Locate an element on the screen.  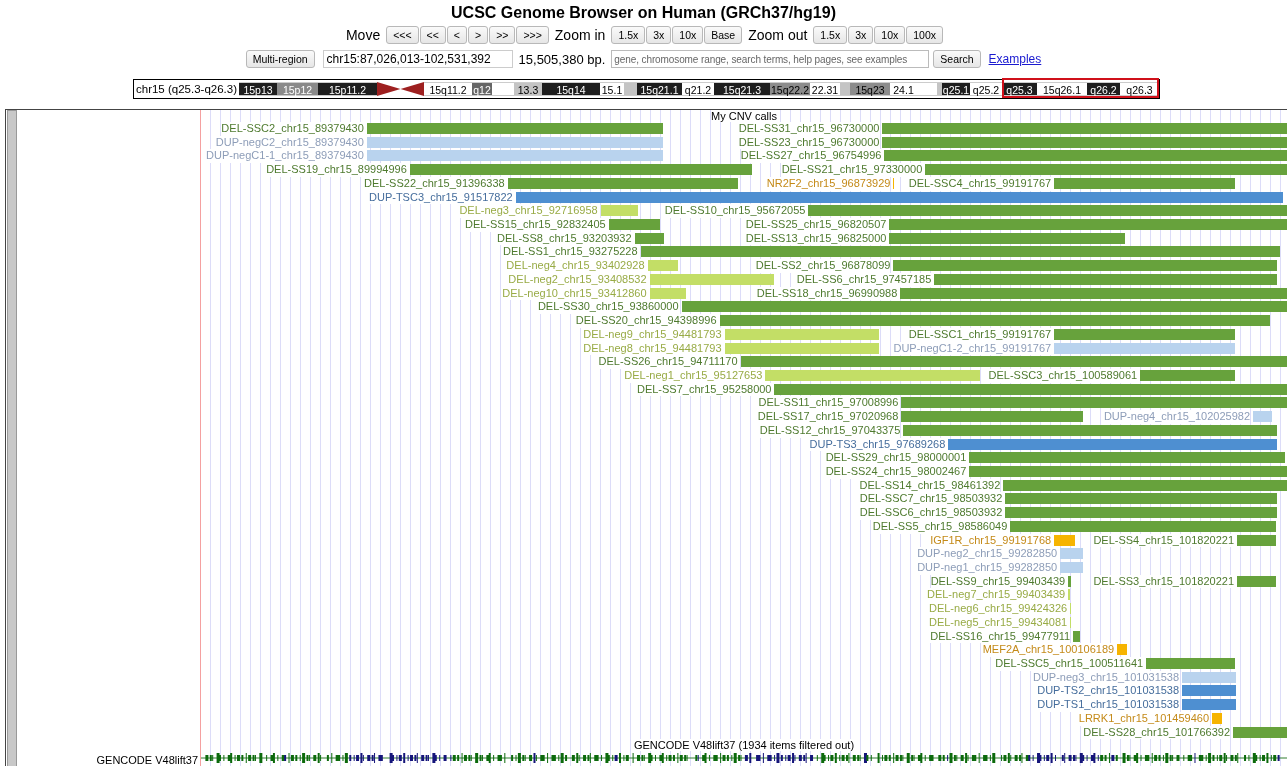
chromosome-band: 15.1 is located at coordinates (612, 89).